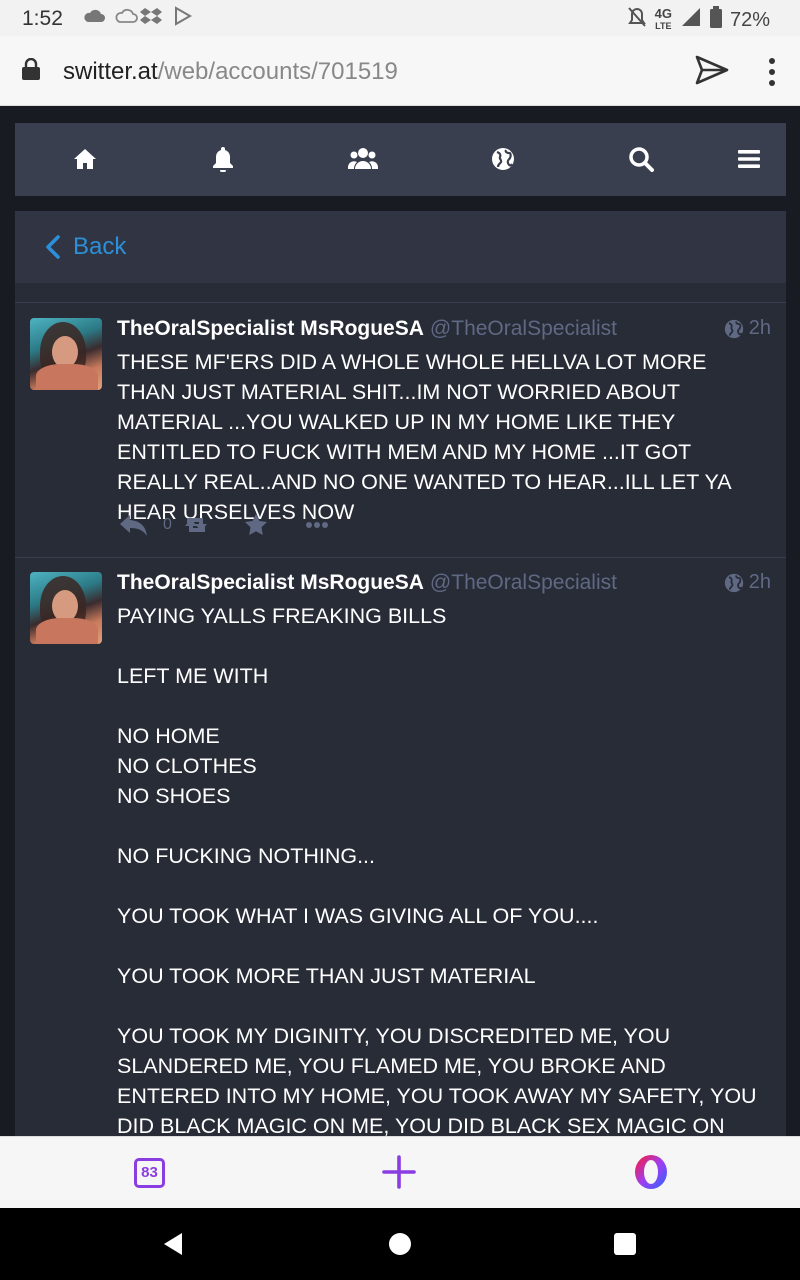 The height and width of the screenshot is (1280, 800). Describe the element at coordinates (196, 525) in the screenshot. I see `boost-icon` at that location.